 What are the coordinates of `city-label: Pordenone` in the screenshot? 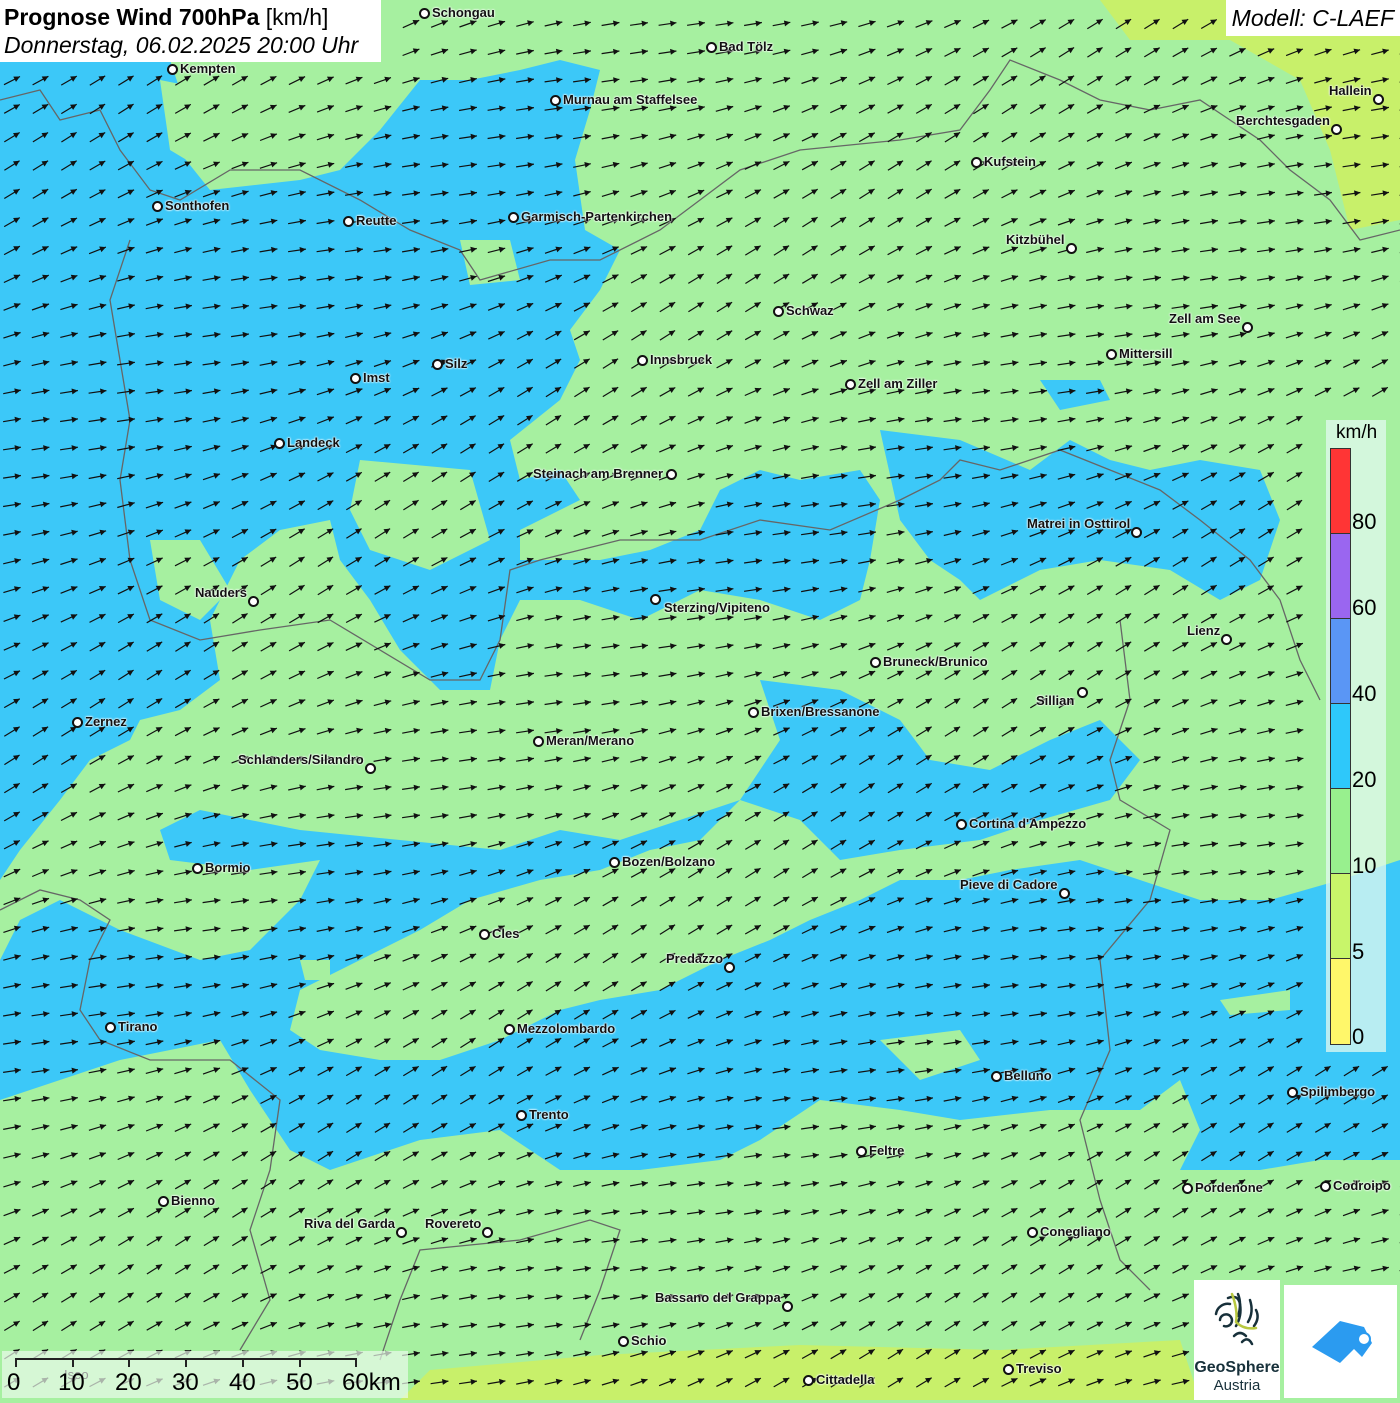 It's located at (1229, 1187).